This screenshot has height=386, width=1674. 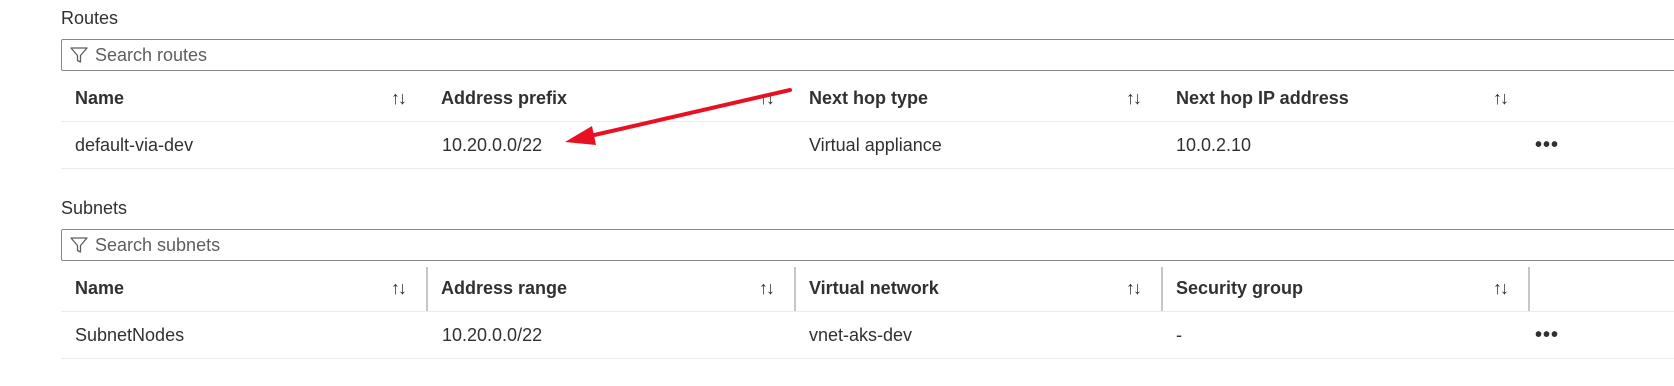 I want to click on subnets-search-box, so click(x=867, y=245).